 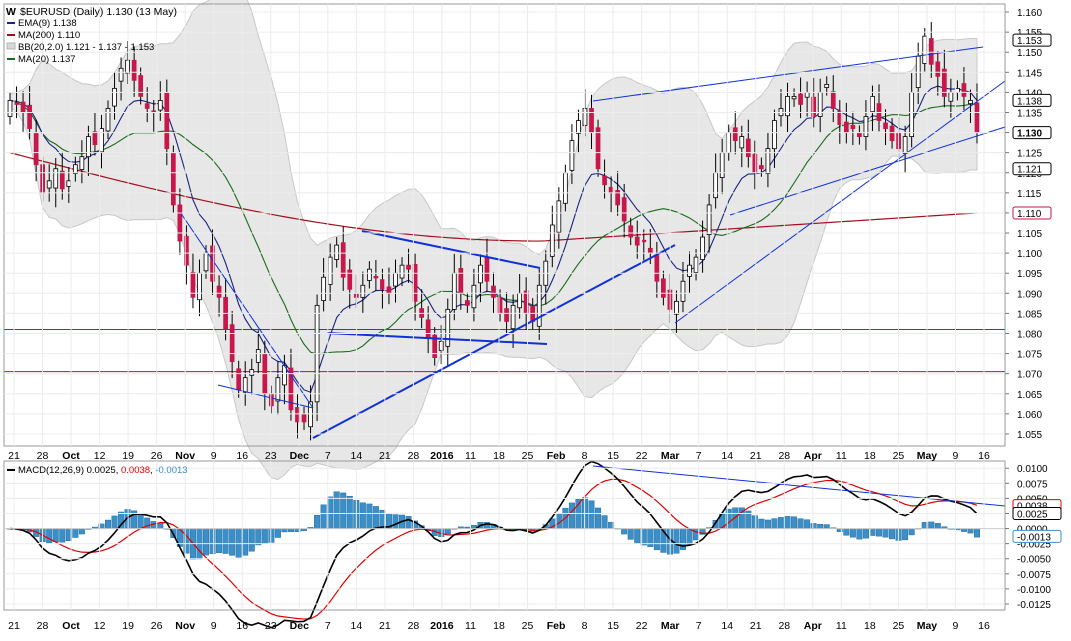 I want to click on price-label-text: 1.110, so click(x=1029, y=214).